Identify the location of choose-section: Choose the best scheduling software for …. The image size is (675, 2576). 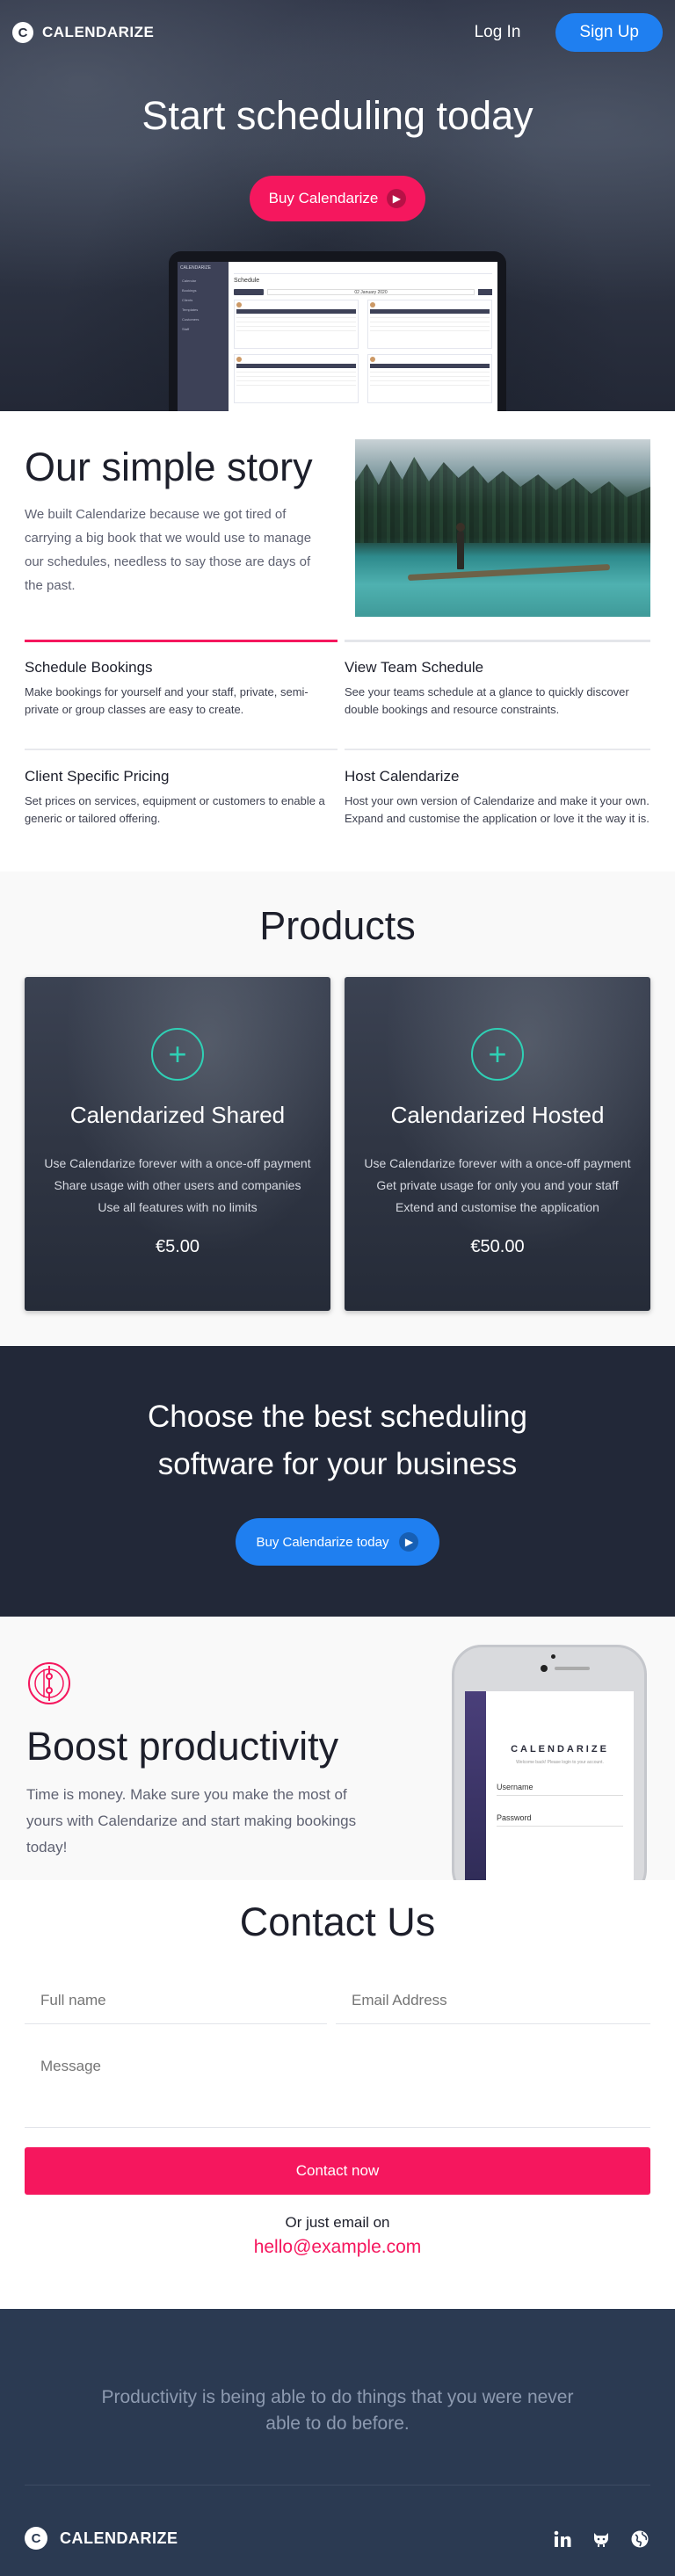
(337, 1481).